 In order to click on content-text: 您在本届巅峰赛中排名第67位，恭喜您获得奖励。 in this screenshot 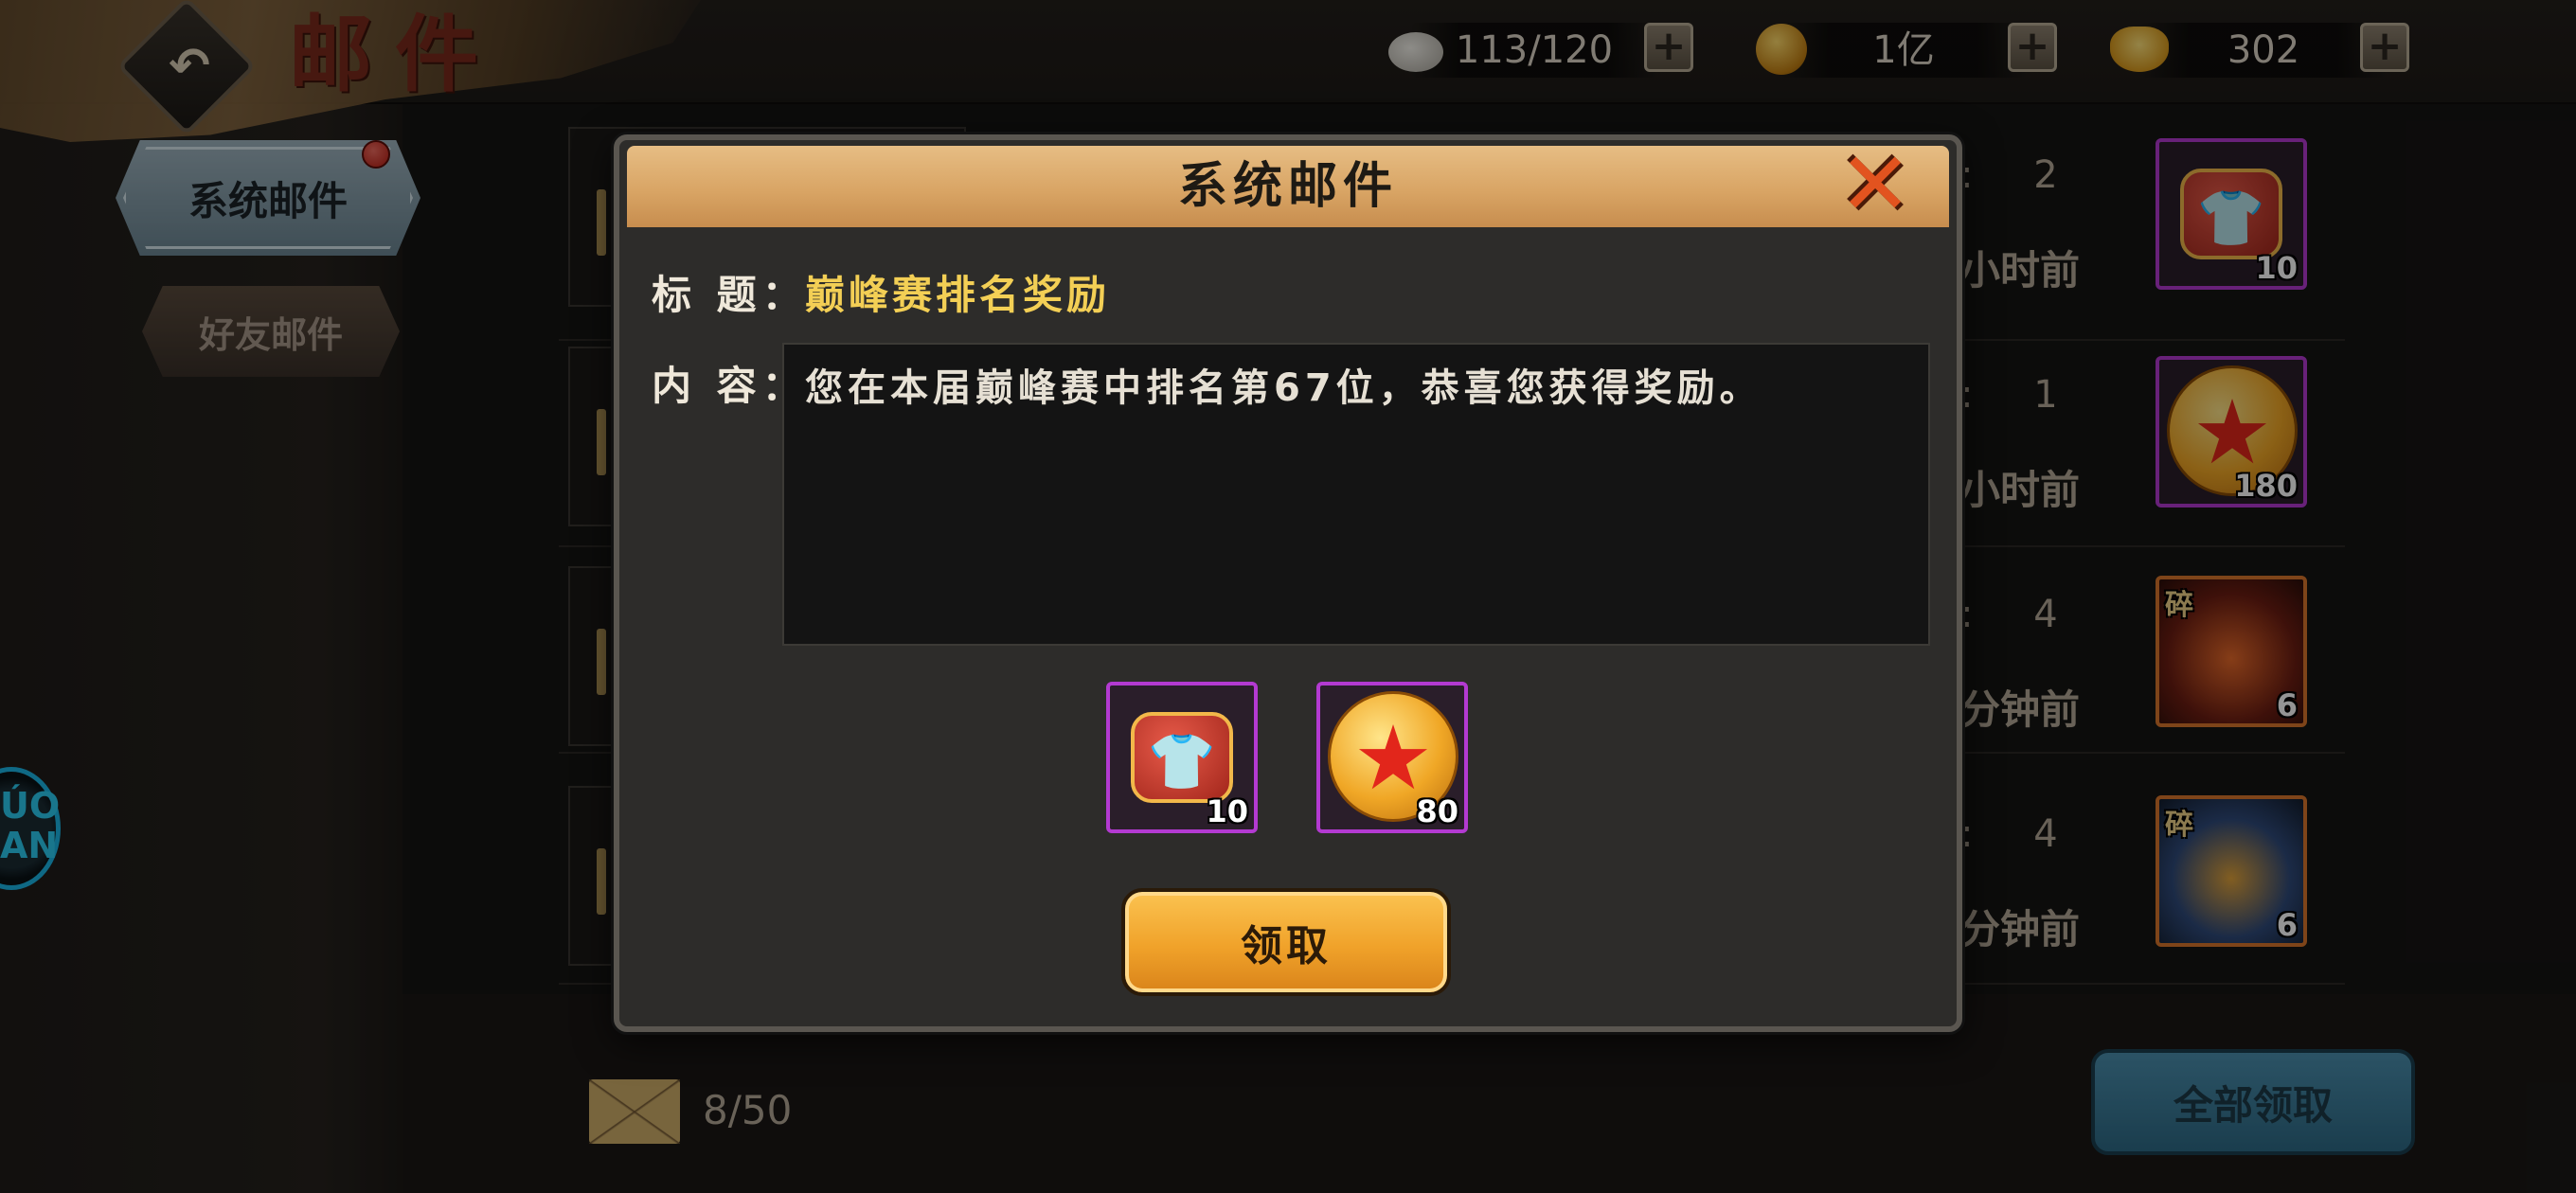, I will do `click(1283, 388)`.